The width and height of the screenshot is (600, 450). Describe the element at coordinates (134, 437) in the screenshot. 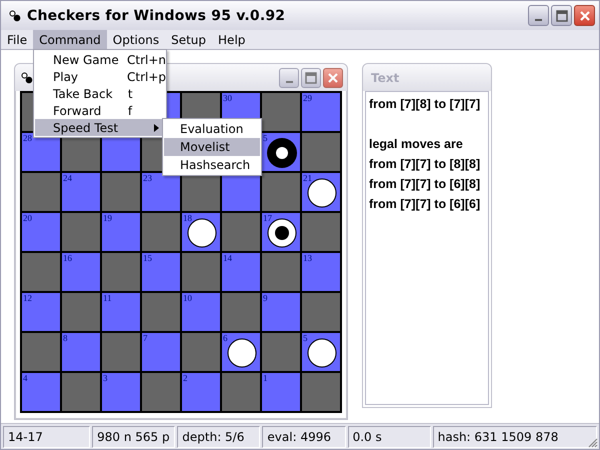

I see `status-field: 980 n 565 p` at that location.